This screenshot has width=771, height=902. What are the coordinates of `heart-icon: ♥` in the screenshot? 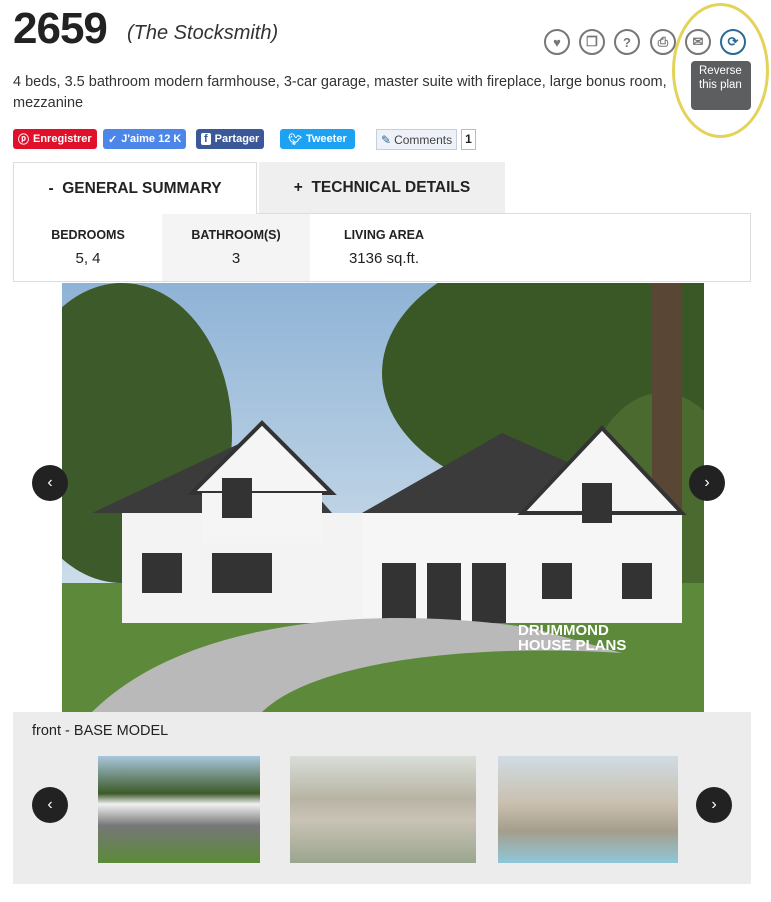 It's located at (557, 42).